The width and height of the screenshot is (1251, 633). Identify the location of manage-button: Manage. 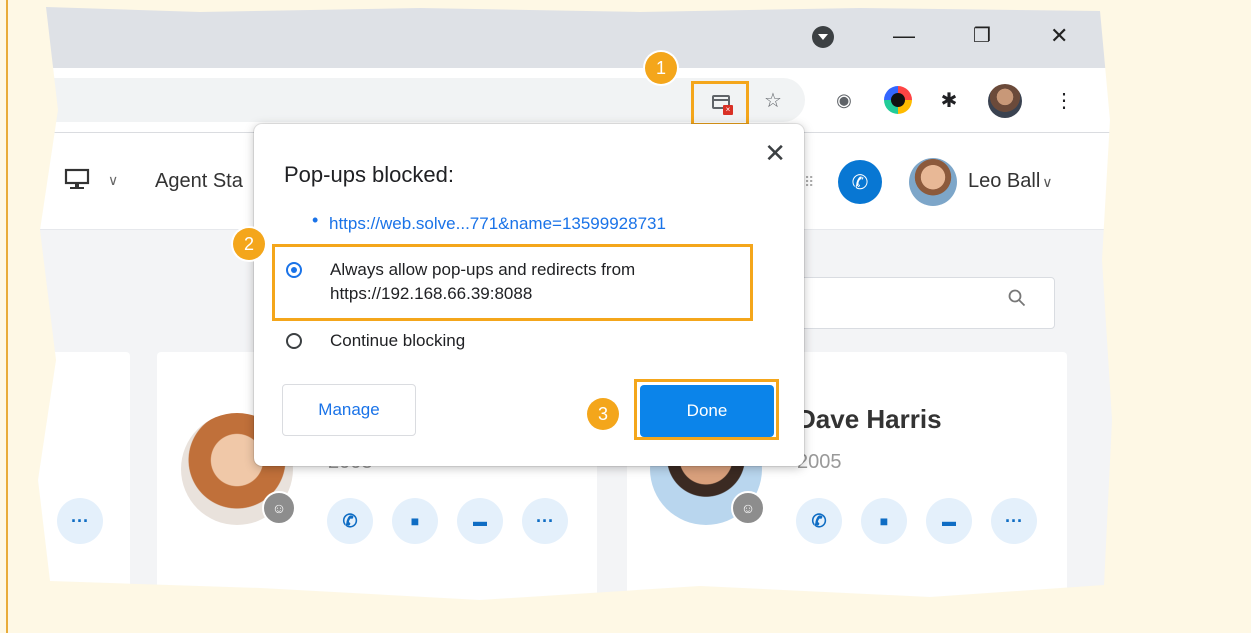
(349, 410).